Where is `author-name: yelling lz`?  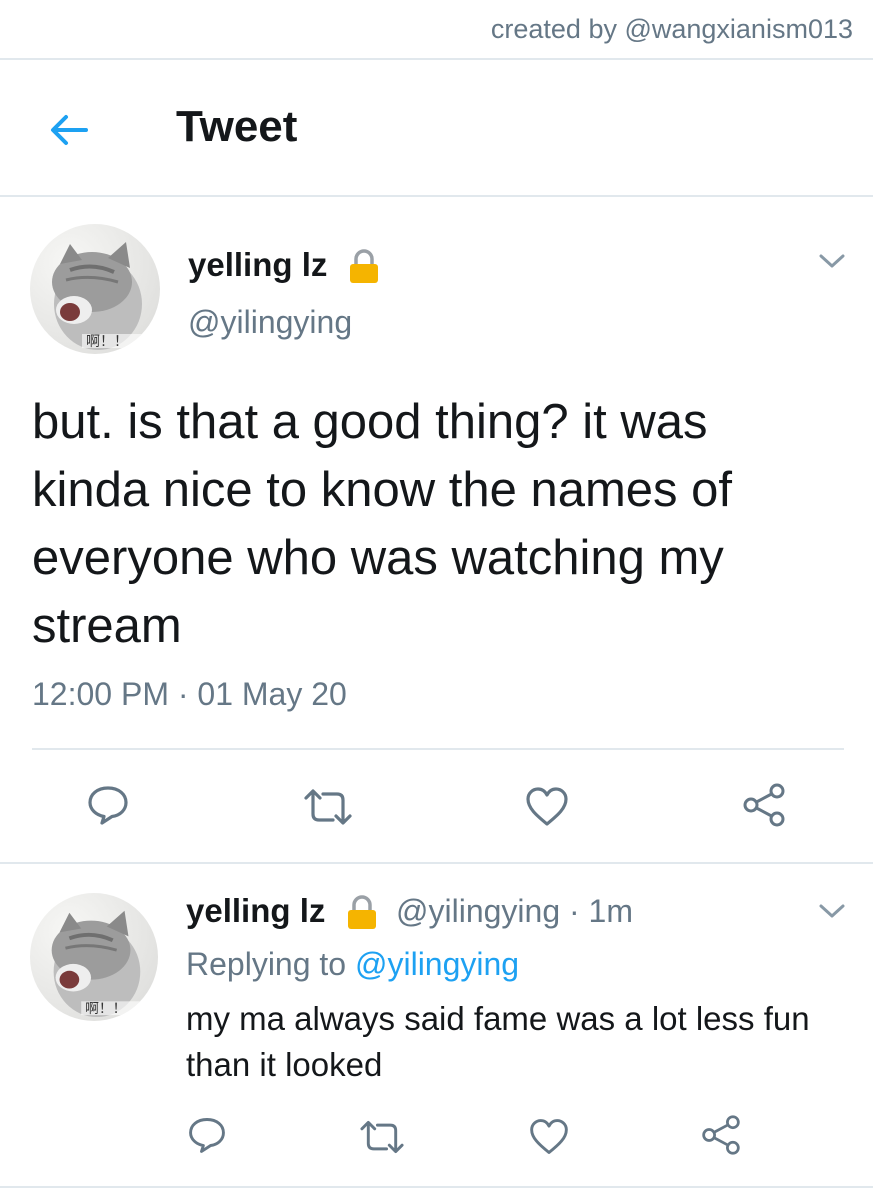
author-name: yelling lz is located at coordinates (257, 265).